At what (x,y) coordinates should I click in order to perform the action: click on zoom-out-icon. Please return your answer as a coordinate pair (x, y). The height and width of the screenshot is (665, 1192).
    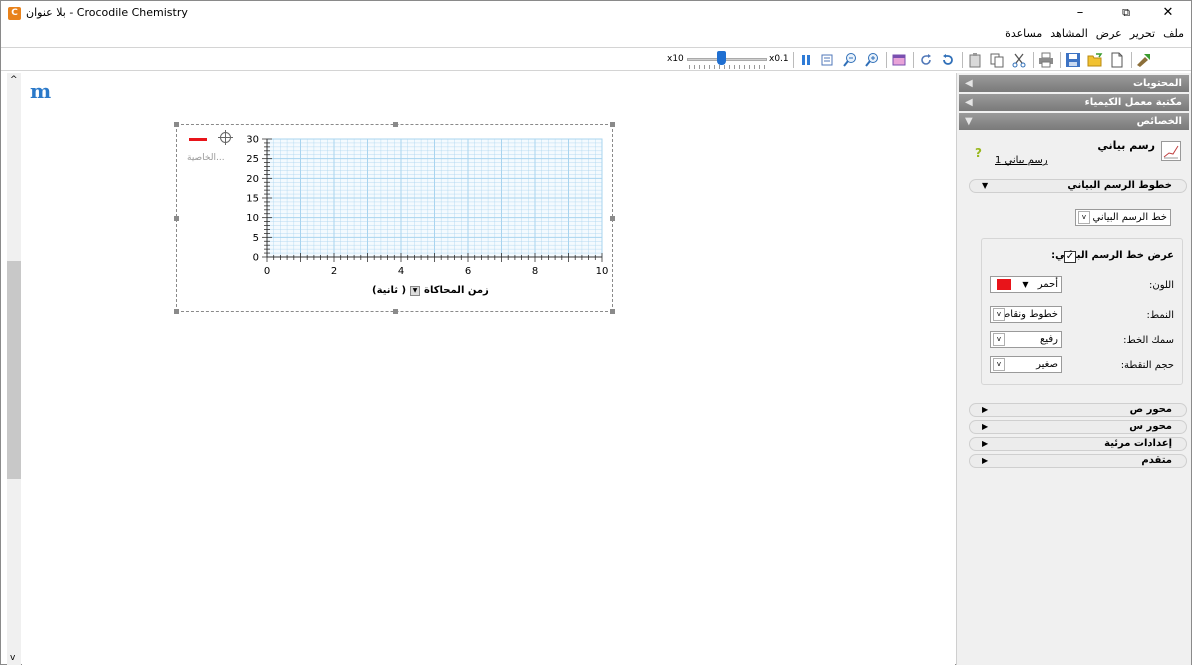
    Looking at the image, I should click on (850, 60).